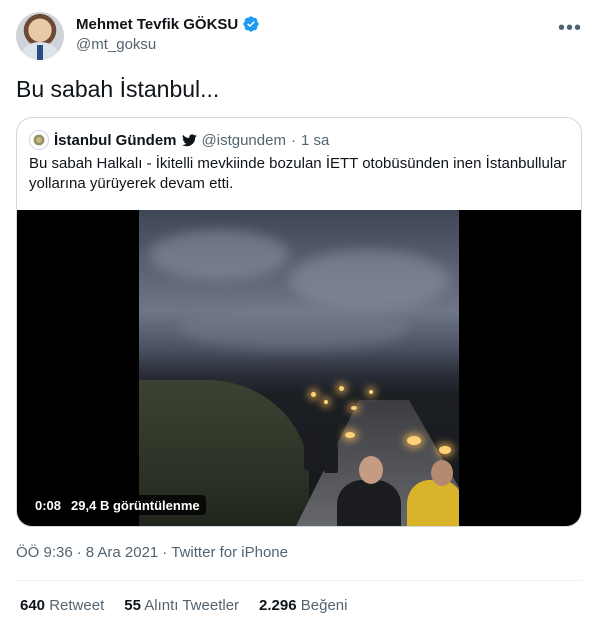 This screenshot has width=598, height=623. Describe the element at coordinates (251, 24) in the screenshot. I see `verified-badge-icon` at that location.